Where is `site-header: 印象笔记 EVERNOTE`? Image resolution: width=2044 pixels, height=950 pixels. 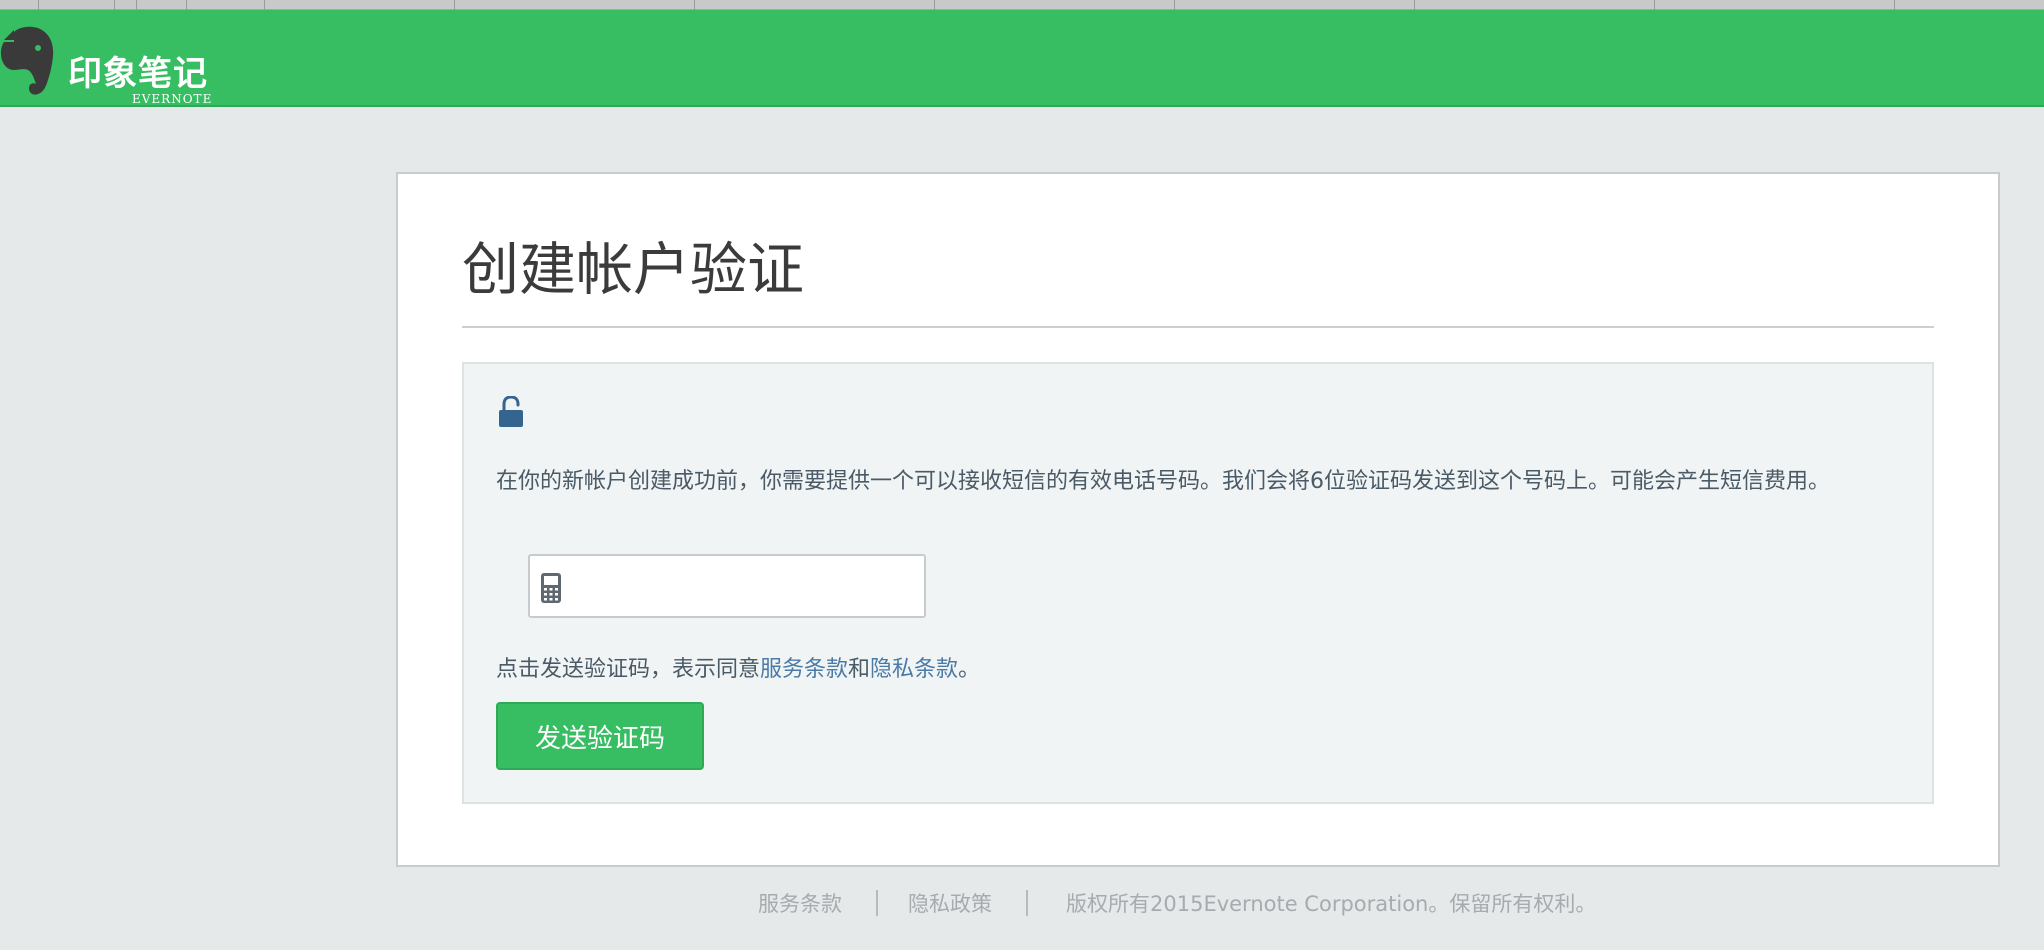
site-header: 印象笔记 EVERNOTE is located at coordinates (1022, 58).